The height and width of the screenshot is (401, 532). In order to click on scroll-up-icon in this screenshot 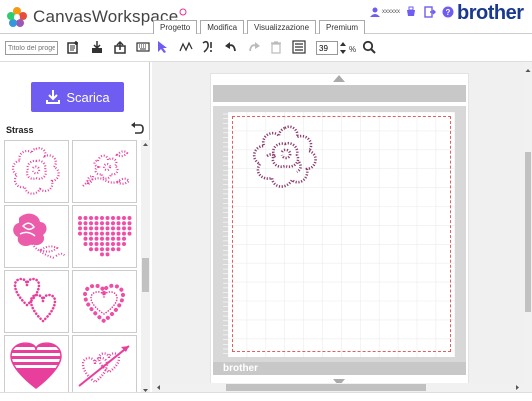, I will do `click(339, 78)`.